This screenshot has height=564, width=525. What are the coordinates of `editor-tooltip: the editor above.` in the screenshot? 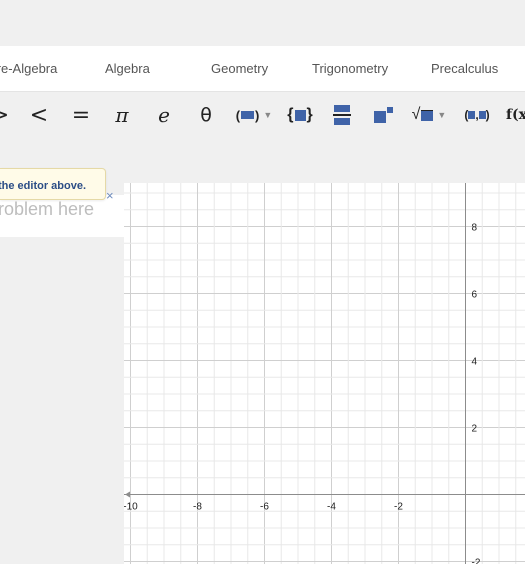 It's located at (53, 184).